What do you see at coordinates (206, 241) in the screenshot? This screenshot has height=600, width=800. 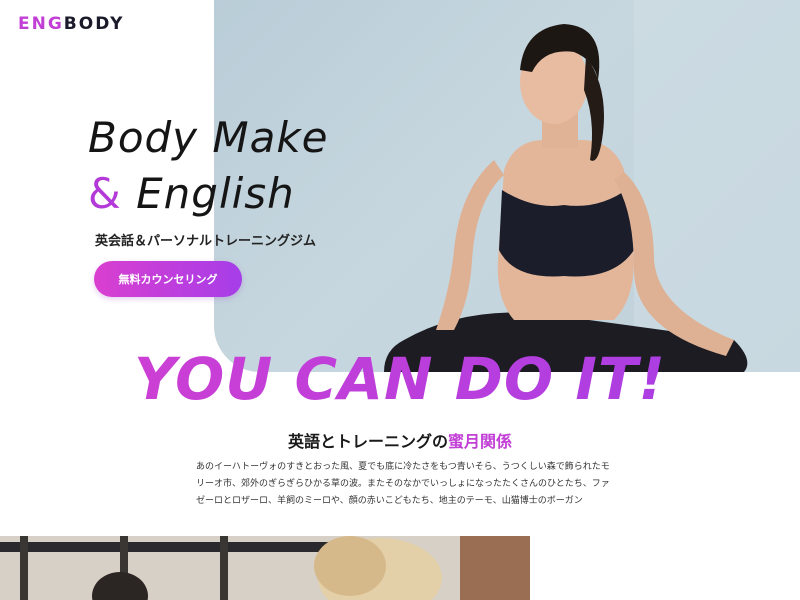 I see `hero-subtitle: 英会話＆パーソナルトレーニングジム` at bounding box center [206, 241].